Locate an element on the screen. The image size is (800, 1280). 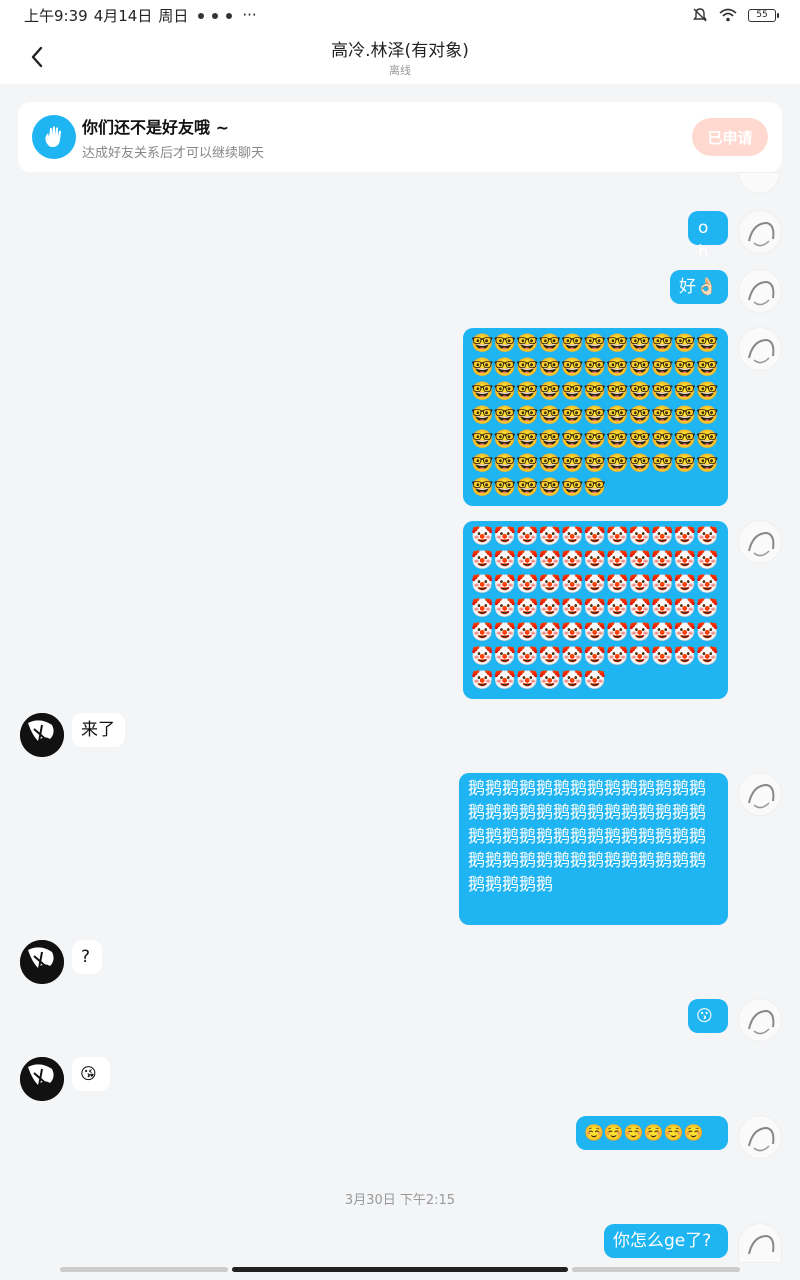
status-date: 4月14日 is located at coordinates (123, 15).